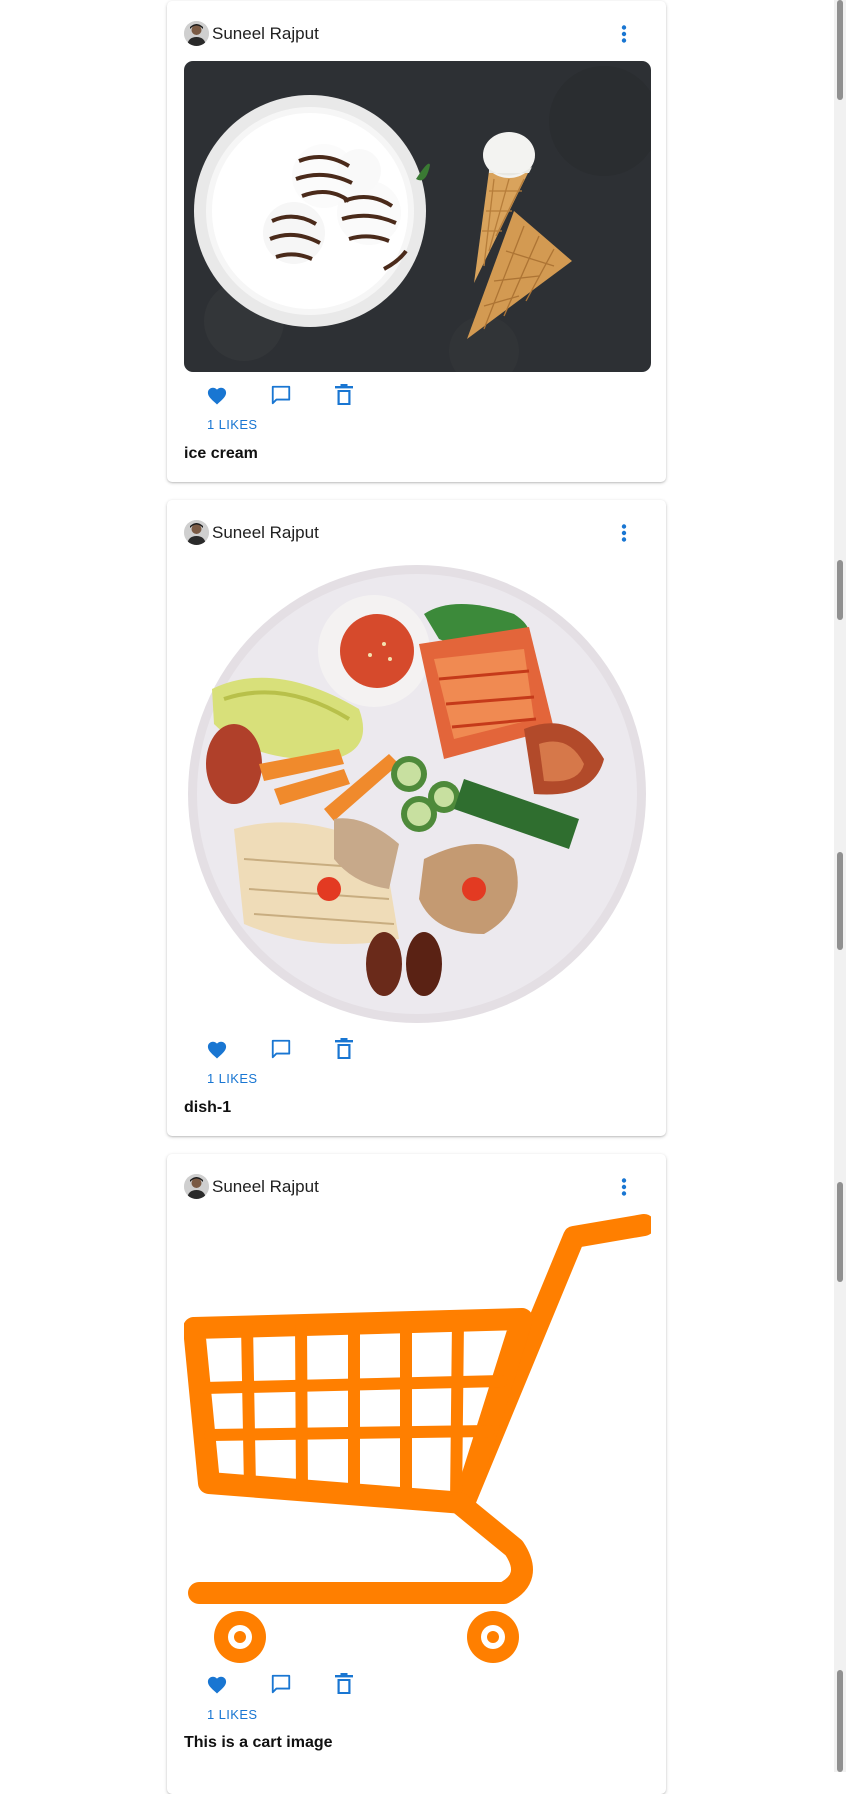  I want to click on post-caption: ice cream, so click(221, 453).